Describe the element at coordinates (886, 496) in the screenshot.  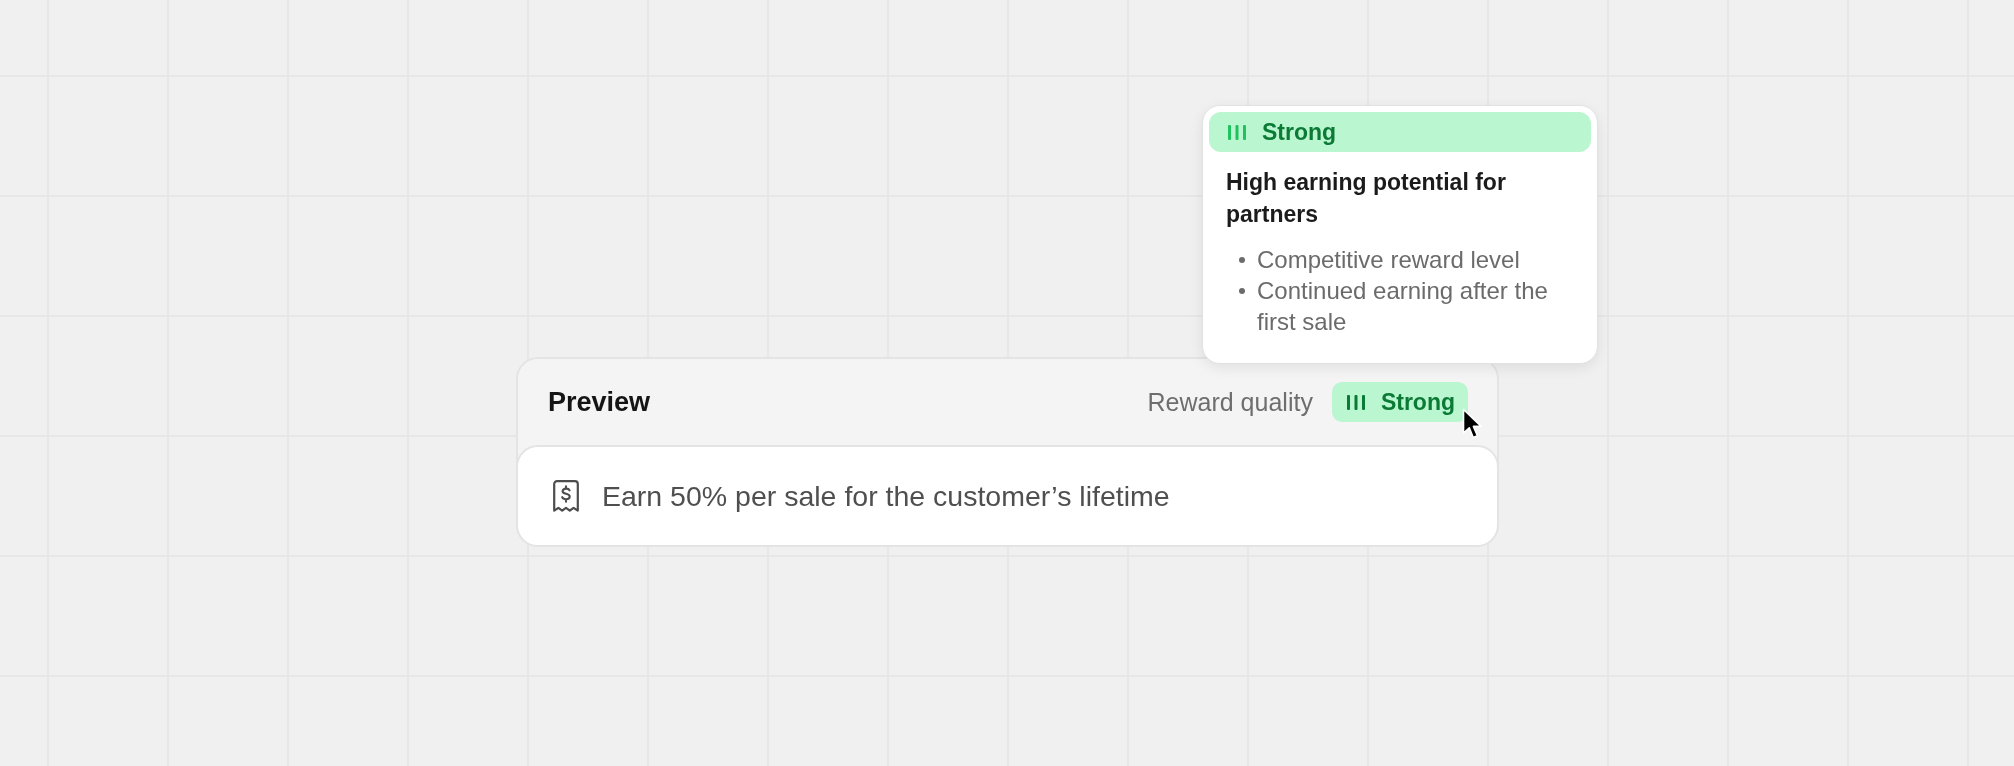
I see `reward-message: Earn 50% per sale for the customer’s lifetime` at that location.